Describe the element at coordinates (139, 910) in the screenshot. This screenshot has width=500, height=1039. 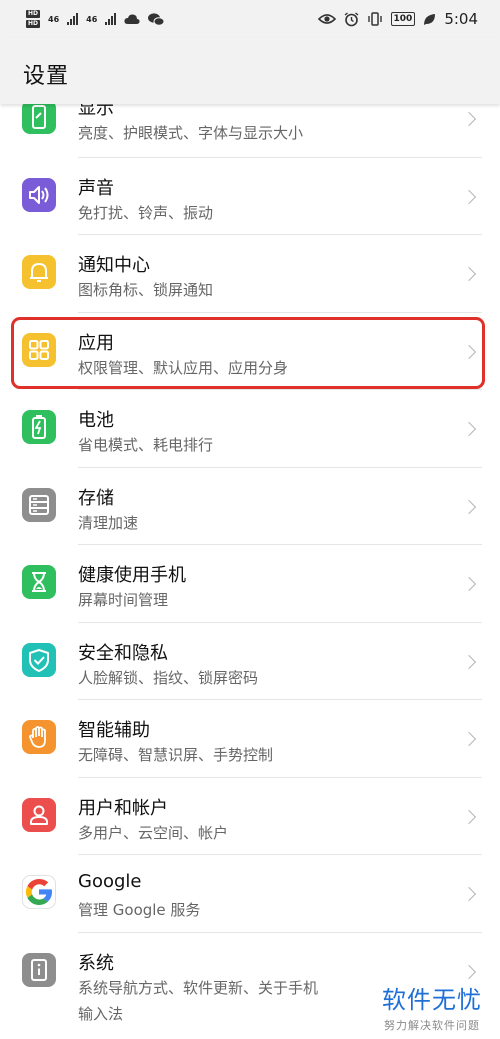
I see `settings-item-subtitle: 管理 Google 服务` at that location.